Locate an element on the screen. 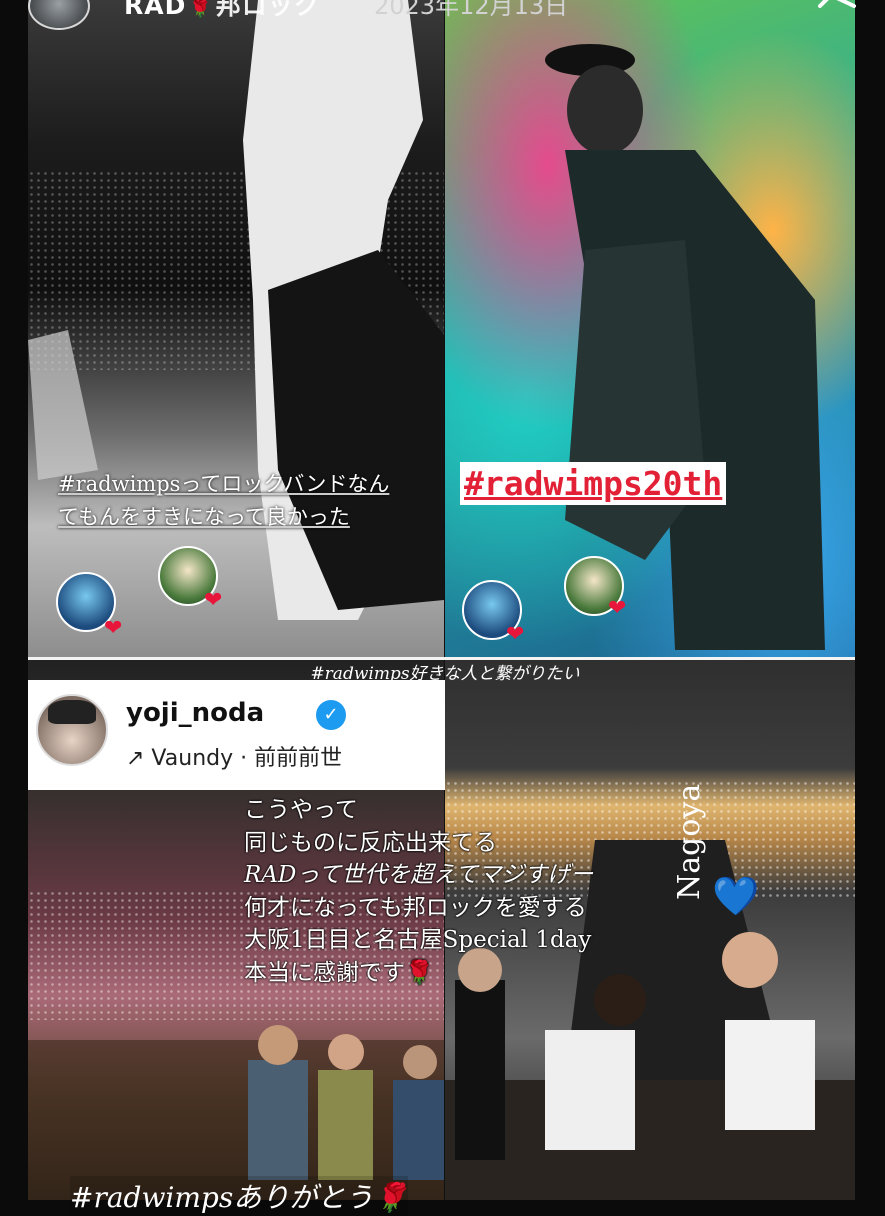 The image size is (885, 1216). close-button is located at coordinates (838, 13).